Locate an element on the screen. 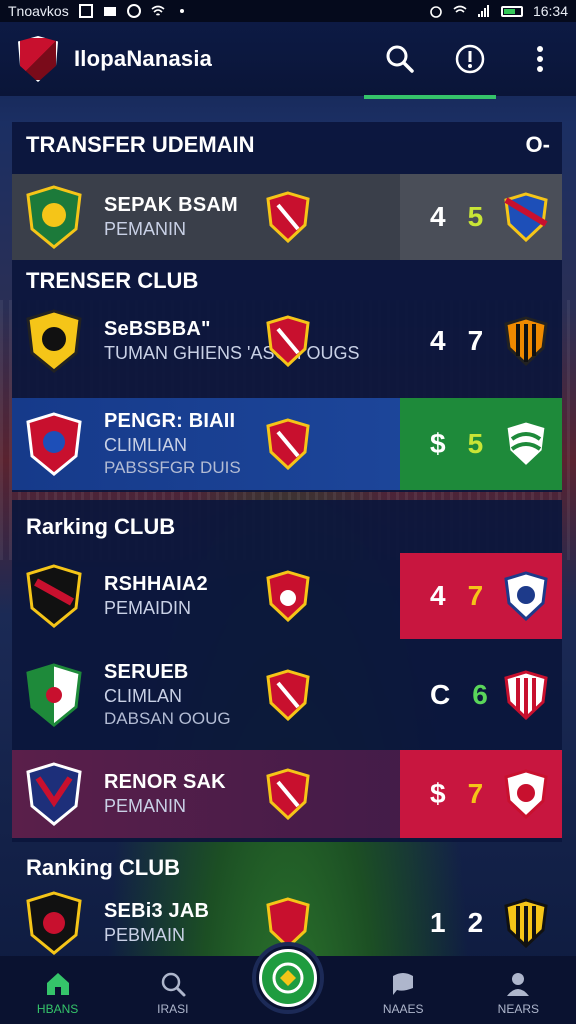  club-row: SERUEB CLIMLAN DABSAN OOUG C 6 is located at coordinates (287, 695).